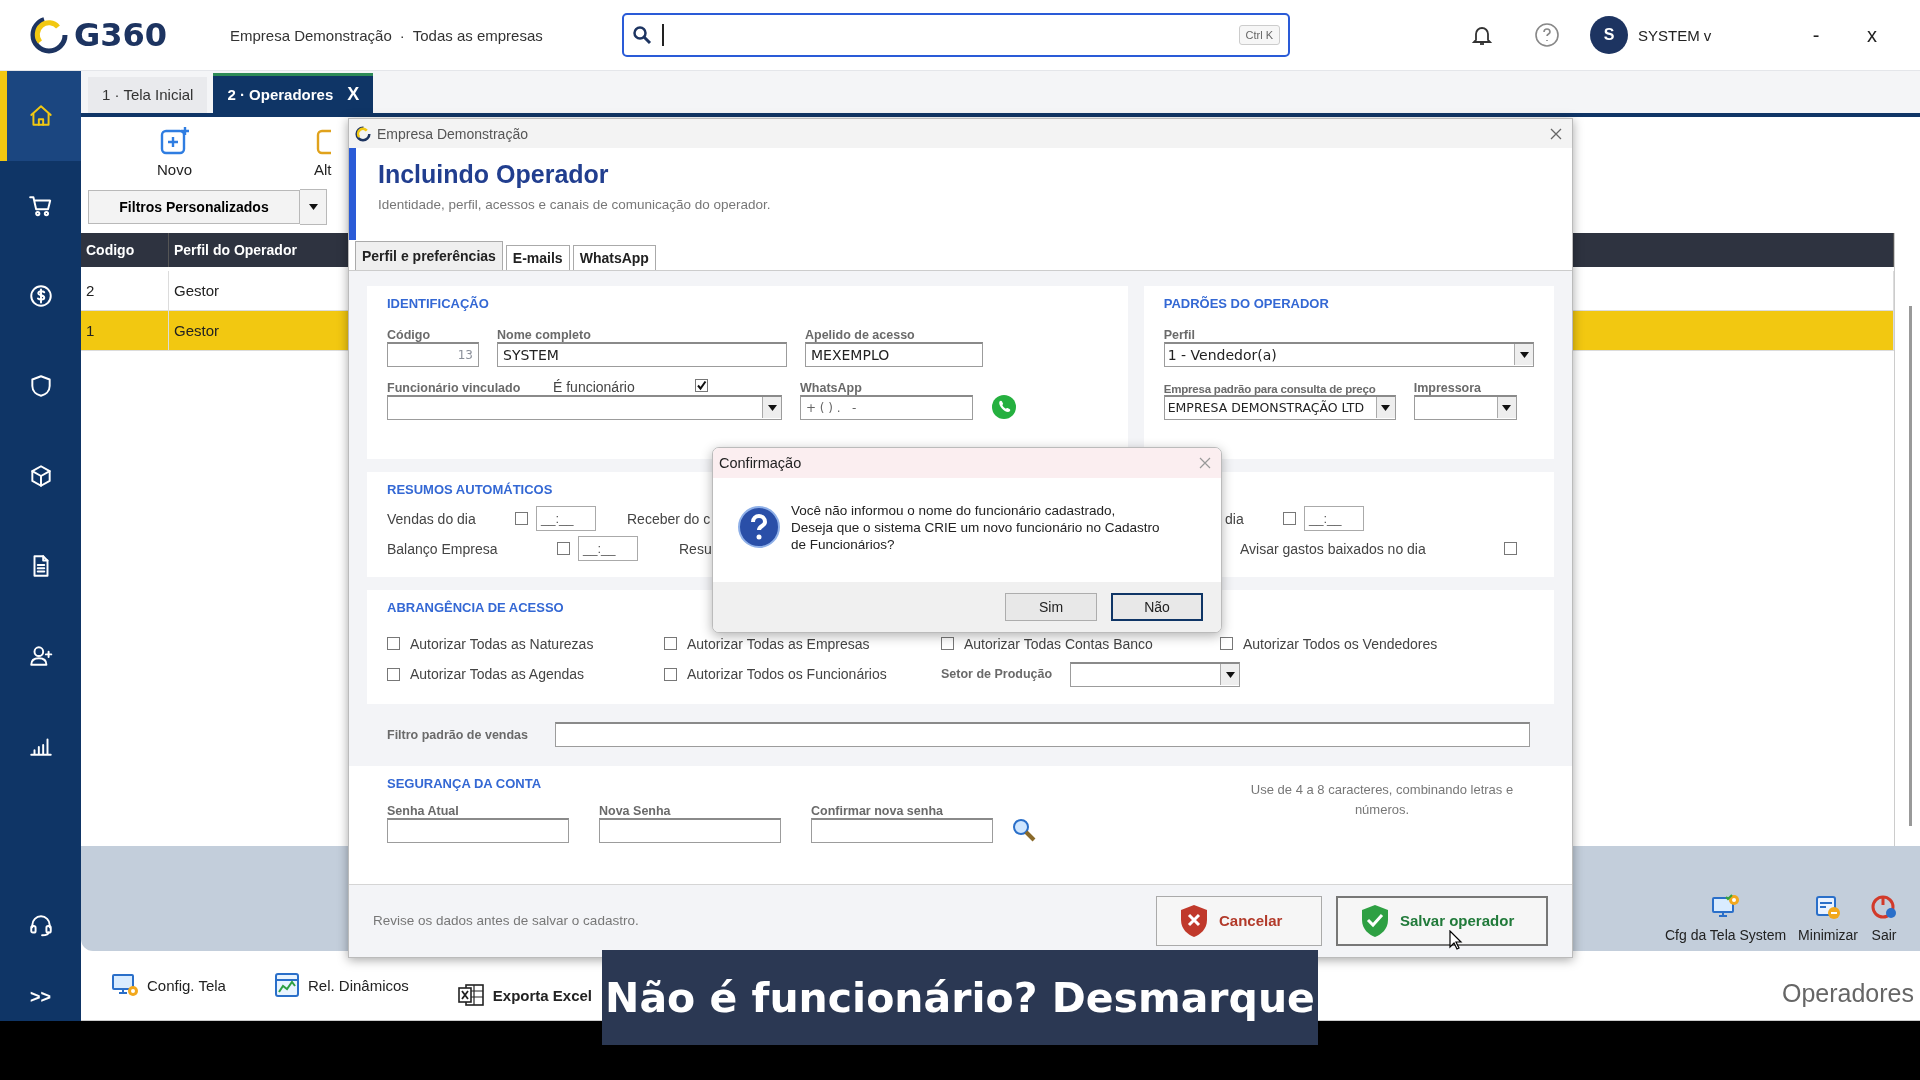 This screenshot has width=1920, height=1080. What do you see at coordinates (975, 527) in the screenshot?
I see `confirm-message: Você não informou o nome do funcionário cadastrado, Deseja que o sistema CRIE um novo funcionário no Cadastro de Funcionários?` at bounding box center [975, 527].